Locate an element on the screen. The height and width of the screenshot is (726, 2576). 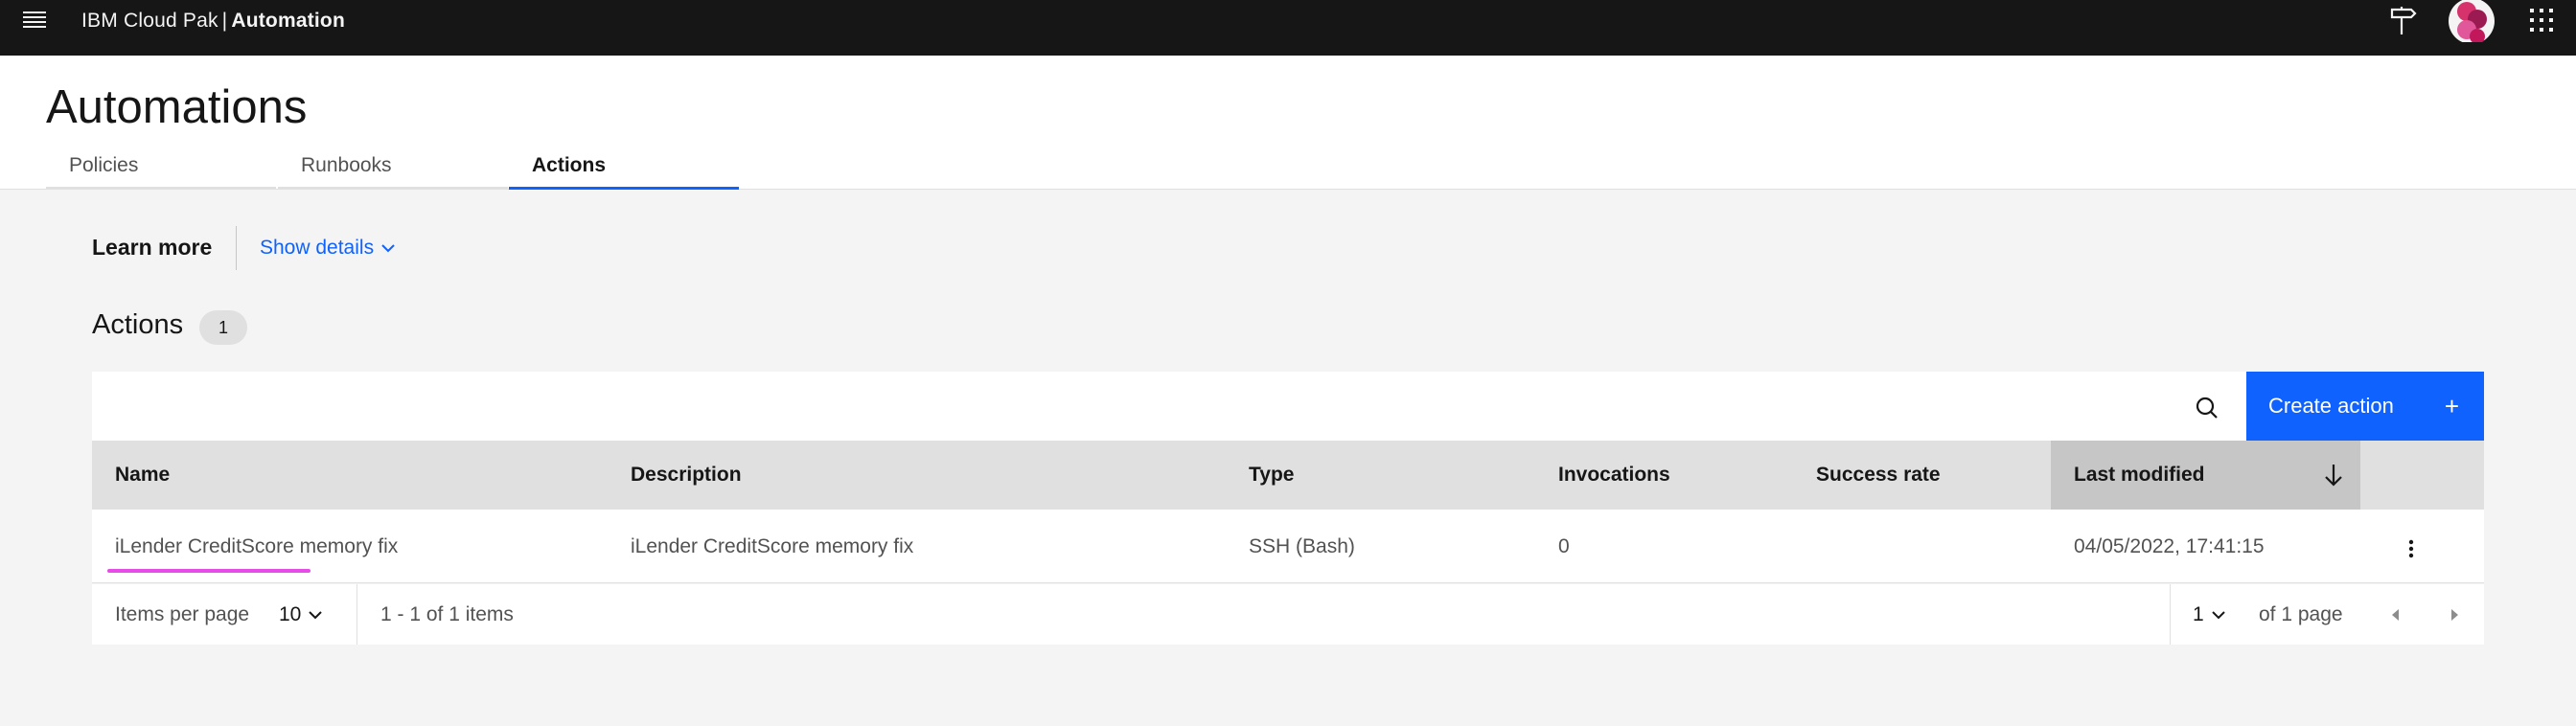
items-per-page-label: Items per page is located at coordinates (182, 614).